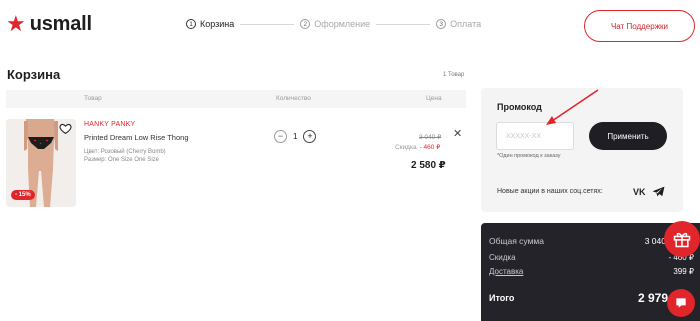 This screenshot has width=700, height=321. What do you see at coordinates (293, 98) in the screenshot?
I see `column-quantity: Количество` at bounding box center [293, 98].